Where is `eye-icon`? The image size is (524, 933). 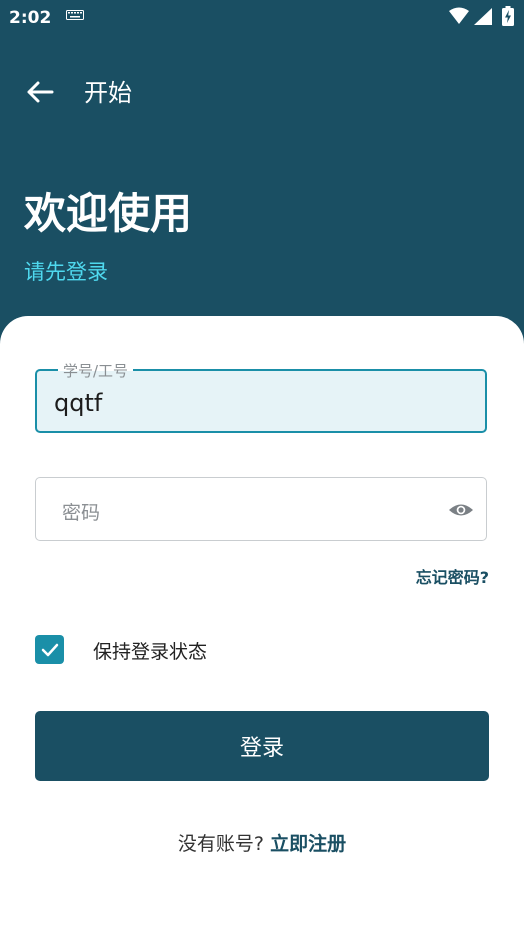
eye-icon is located at coordinates (461, 510).